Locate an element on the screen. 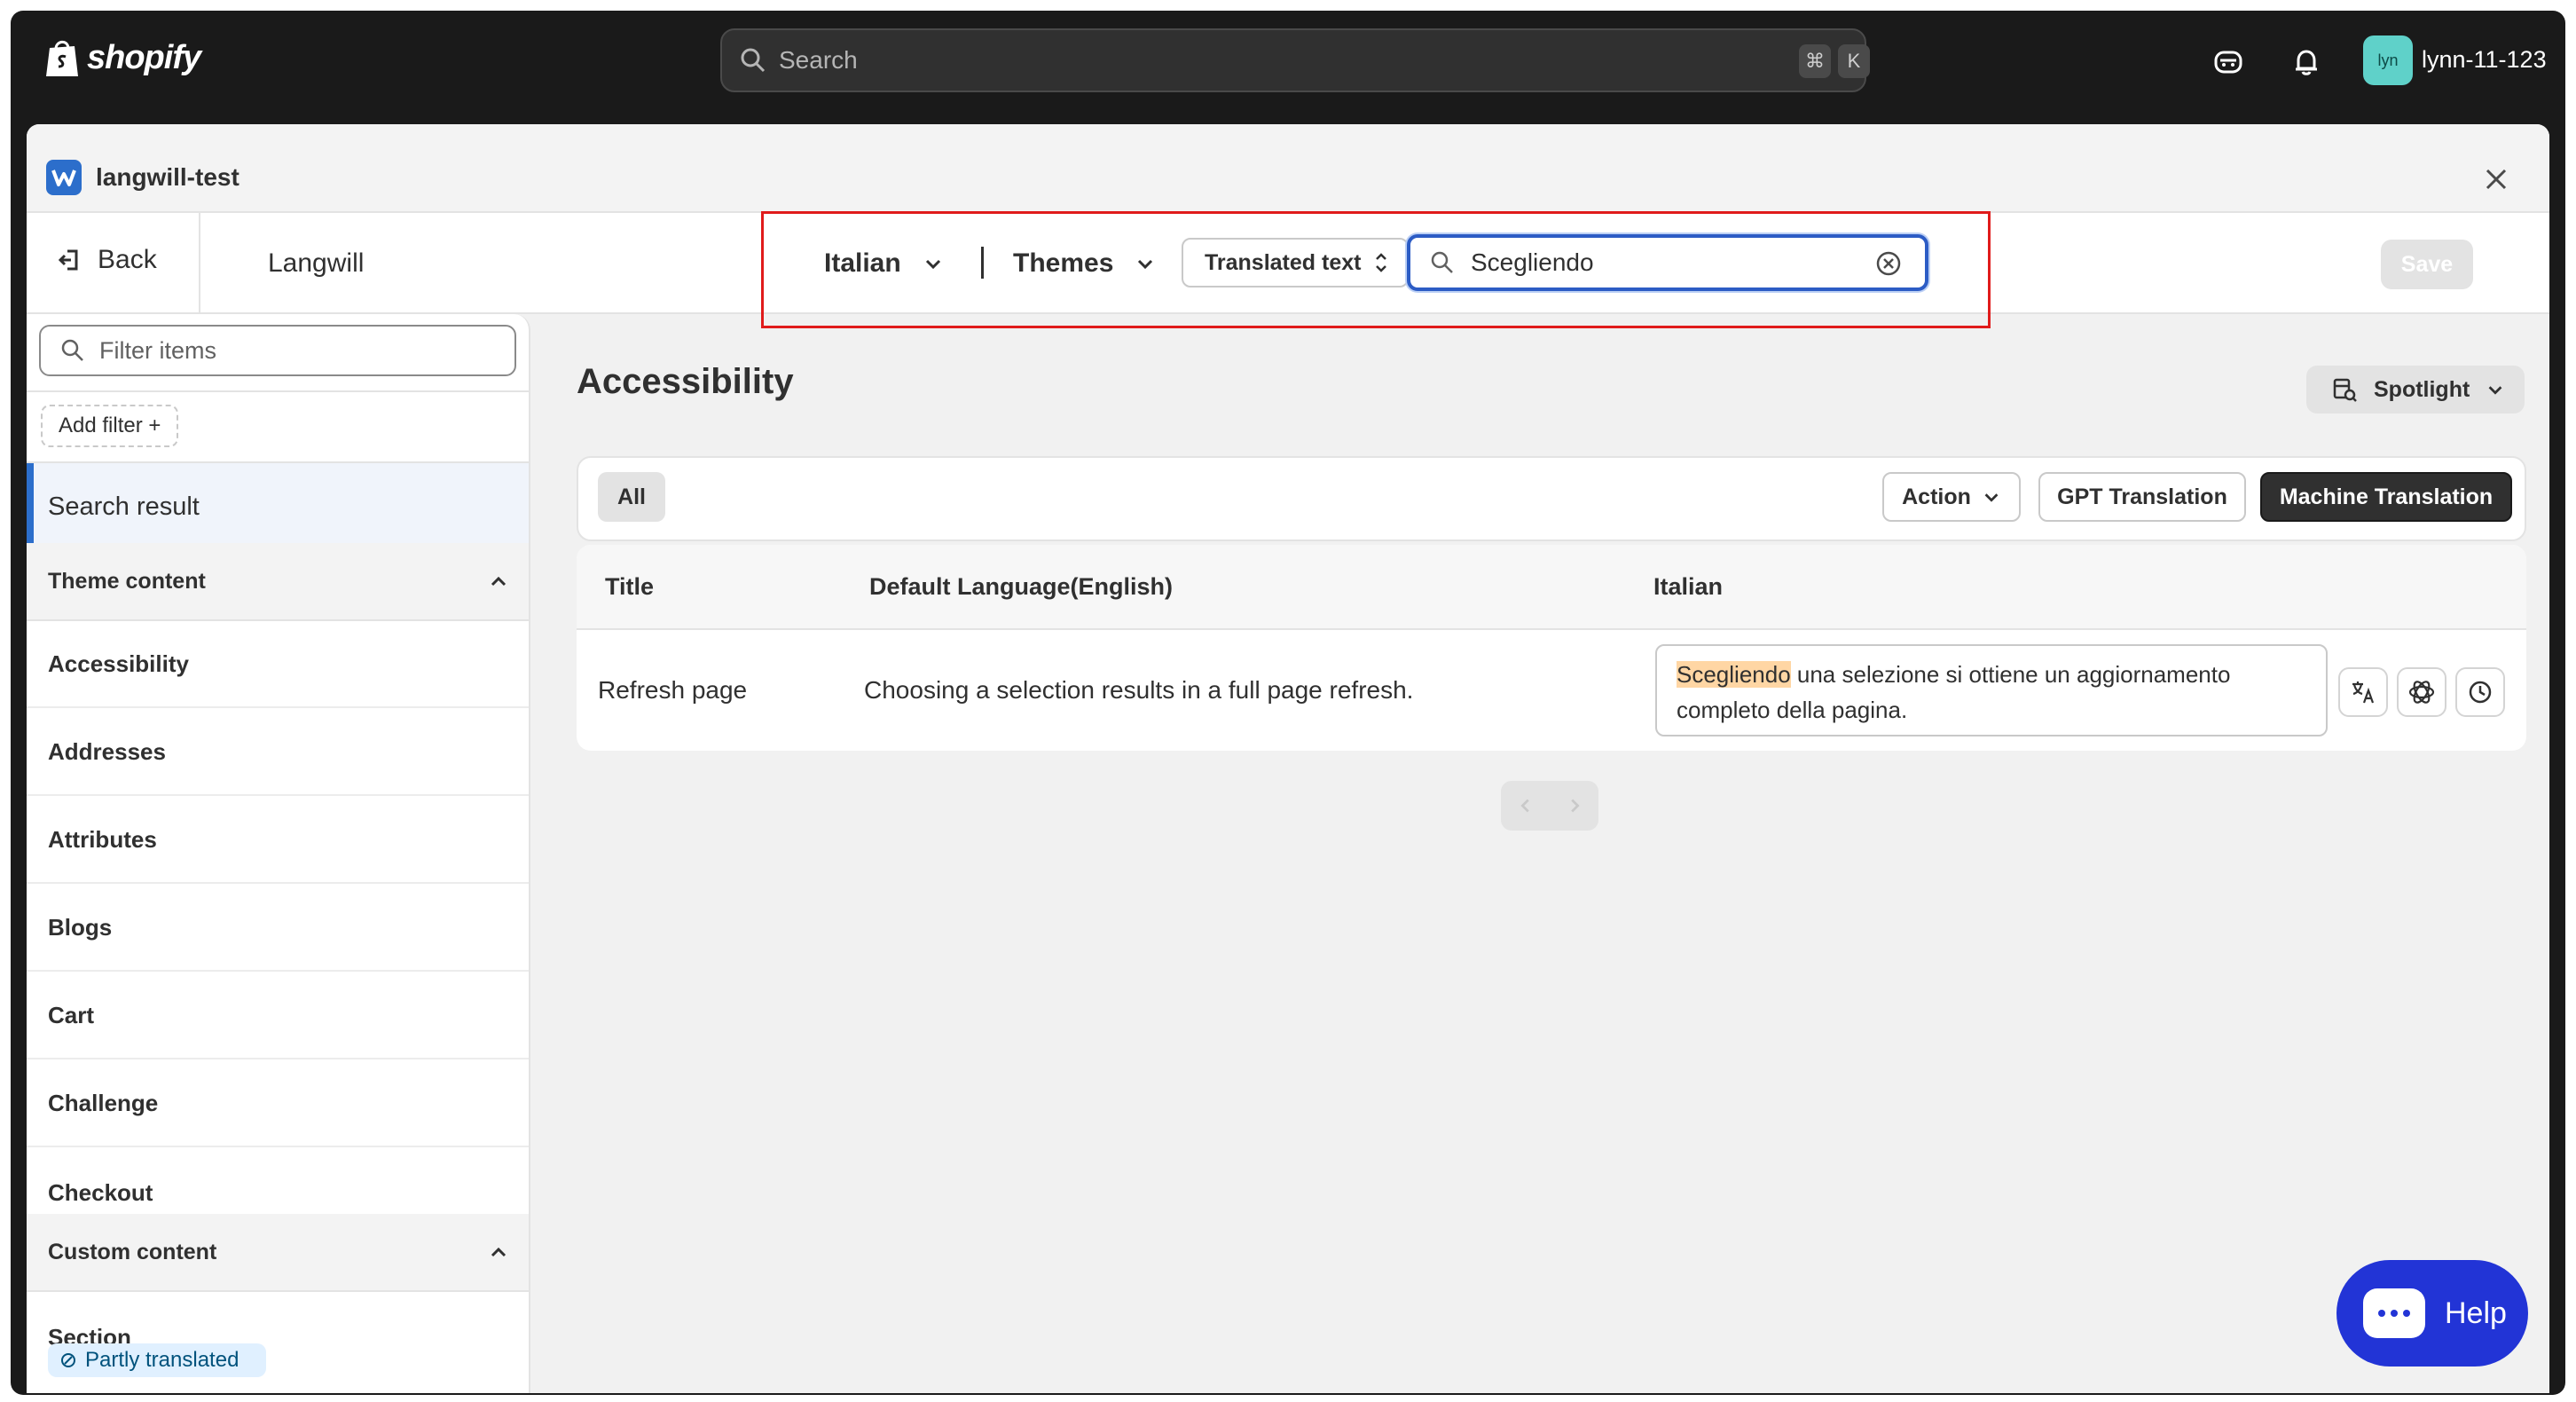 The width and height of the screenshot is (2576, 1402). status-badge: Partly translated is located at coordinates (157, 1360).